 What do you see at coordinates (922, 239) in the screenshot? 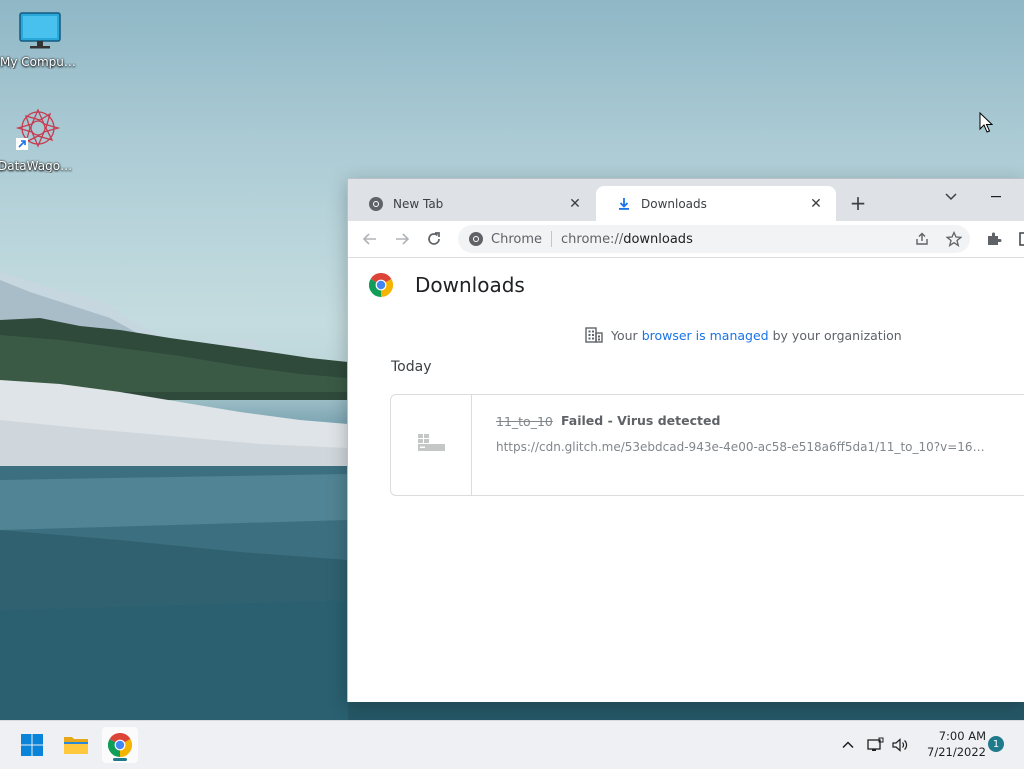
I see `share-icon` at bounding box center [922, 239].